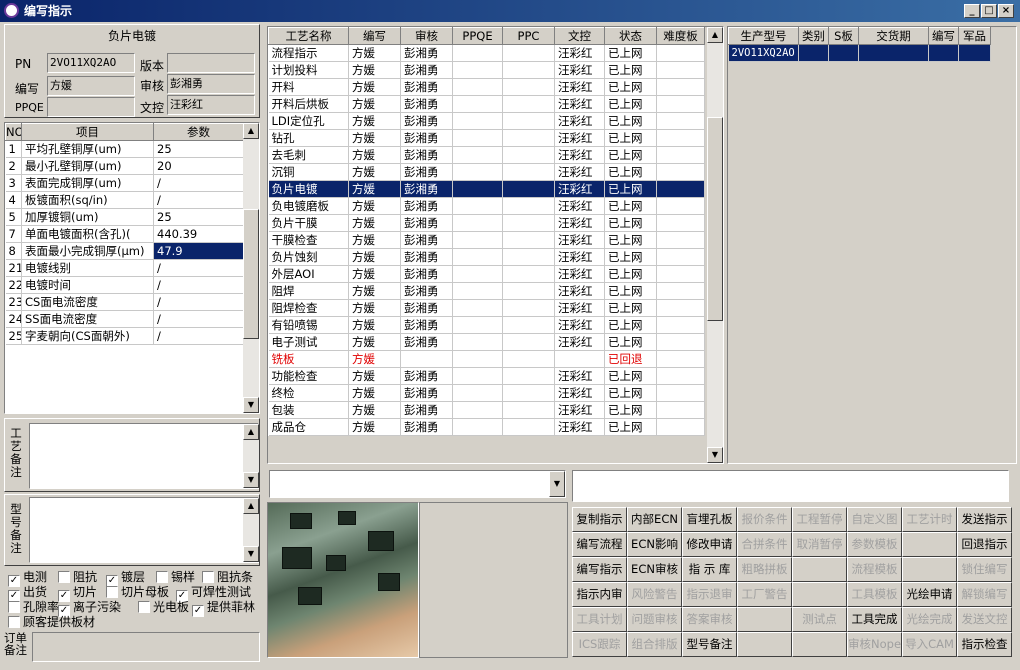 This screenshot has height=670, width=1020. What do you see at coordinates (87, 268) in the screenshot?
I see `param-cell-item: 电镀线别` at bounding box center [87, 268].